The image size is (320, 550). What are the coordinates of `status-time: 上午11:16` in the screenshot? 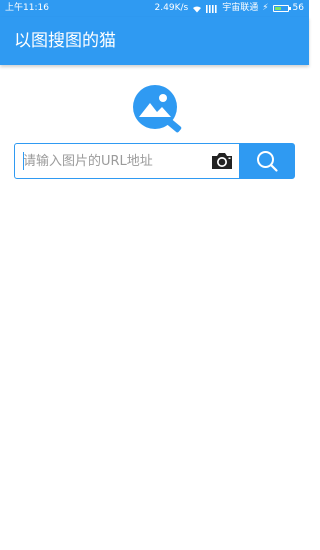 It's located at (27, 8).